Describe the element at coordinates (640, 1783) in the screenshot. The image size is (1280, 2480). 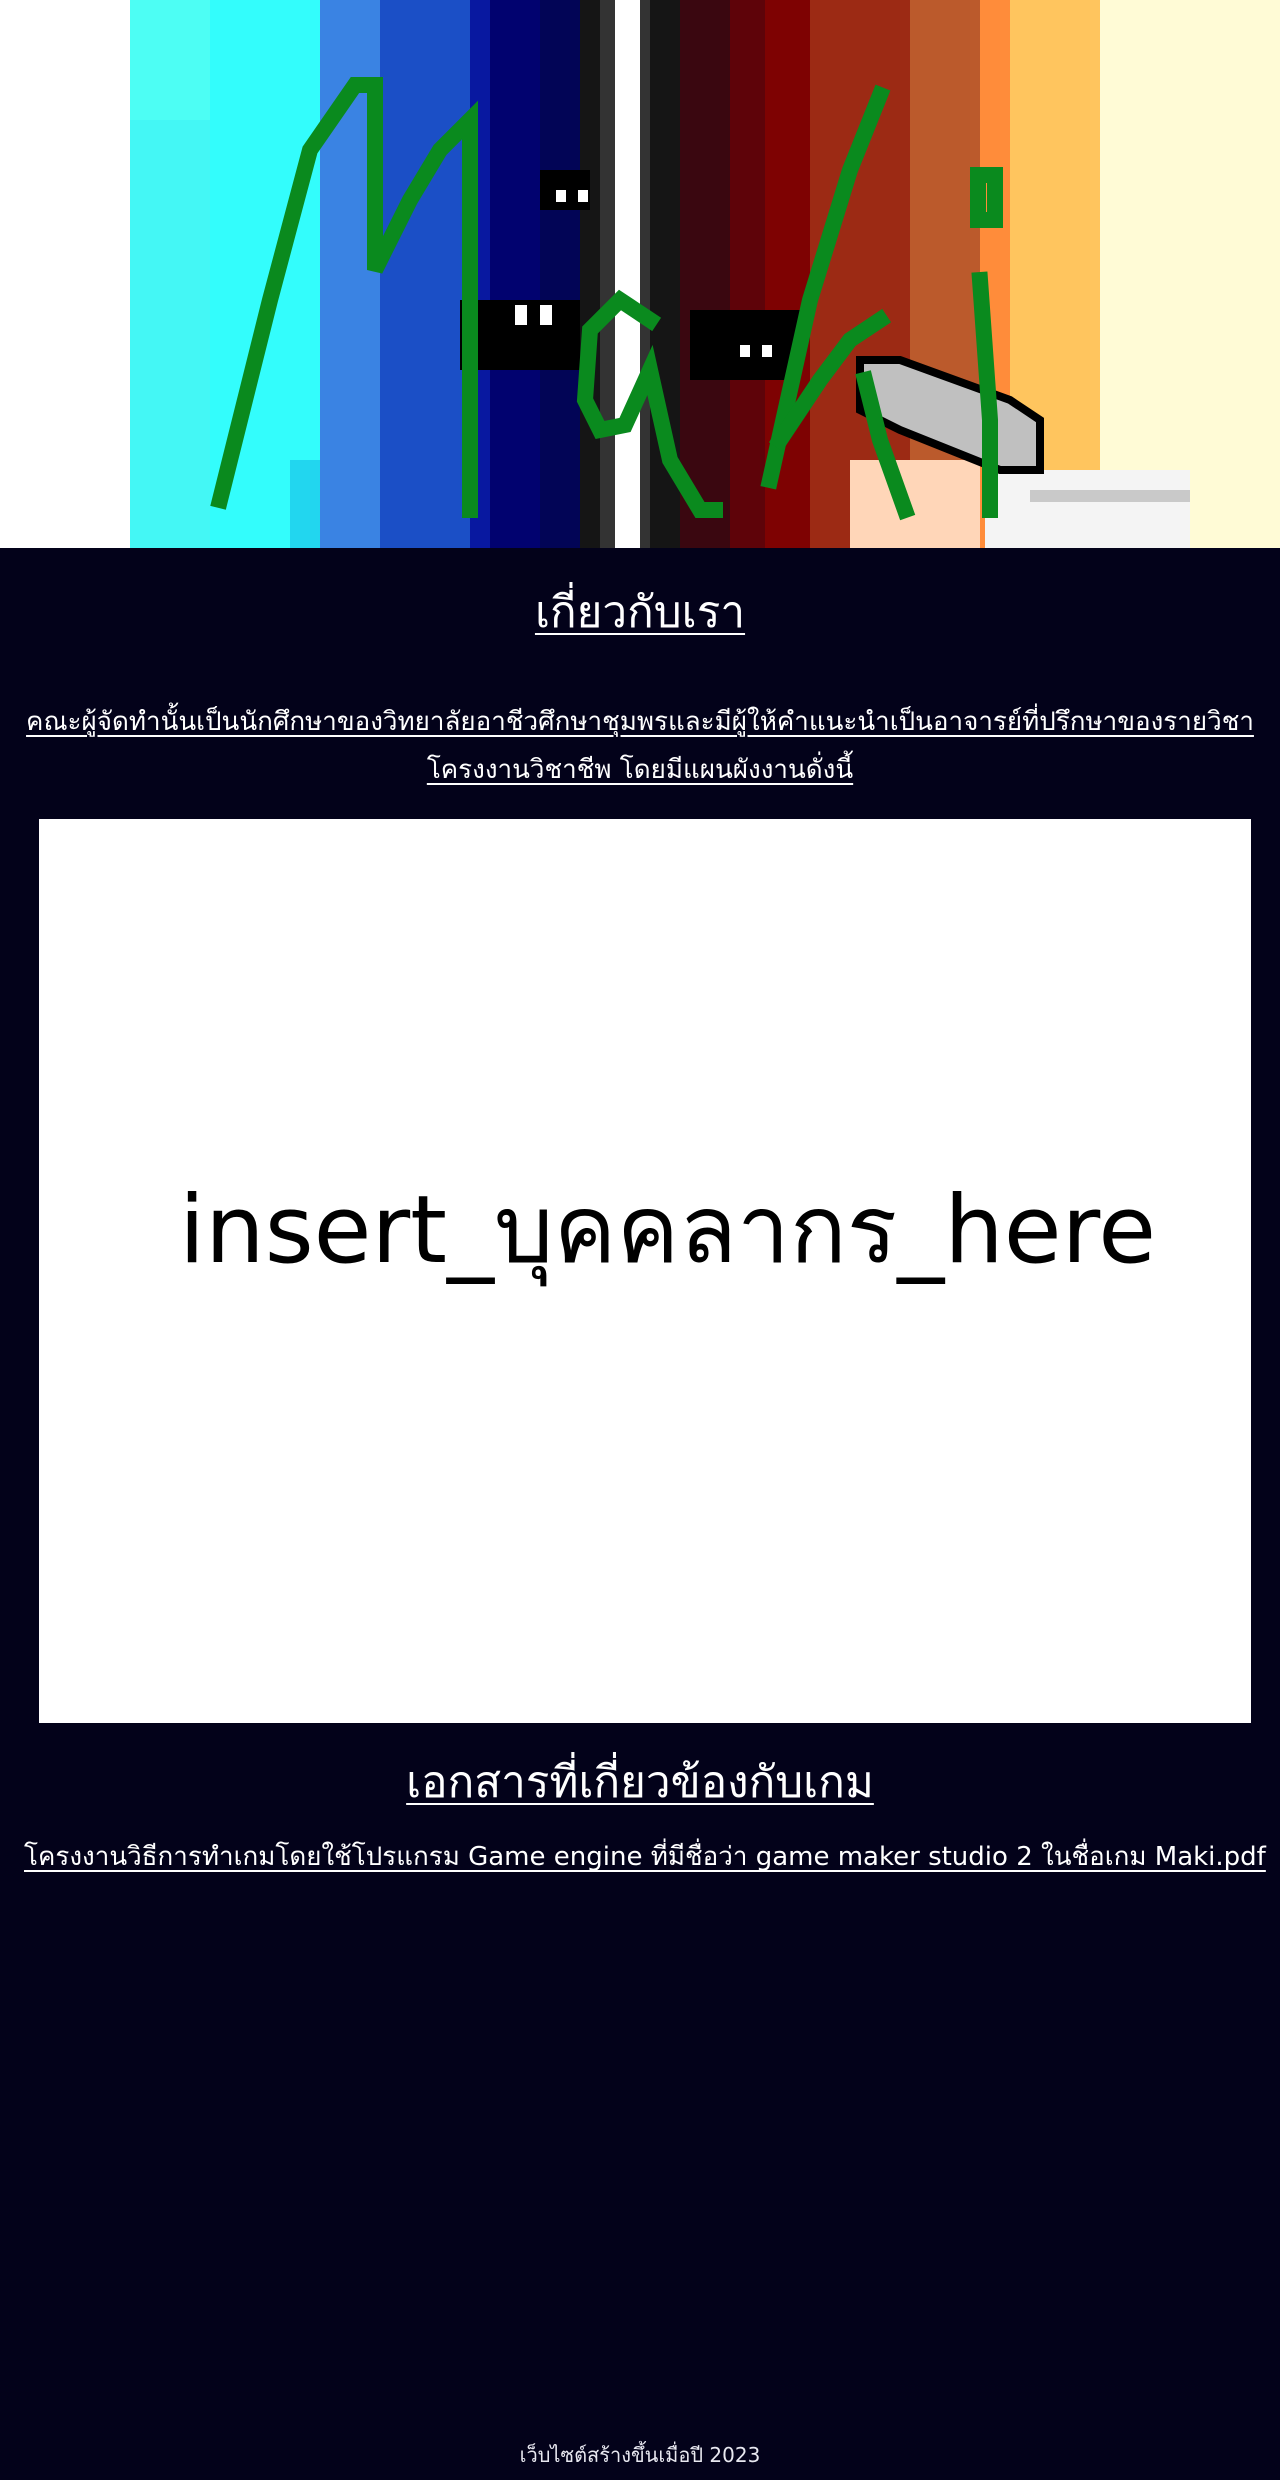
I see `game-documents-heading: เอกสารที่เกี่ยวข้องกับเกม` at that location.